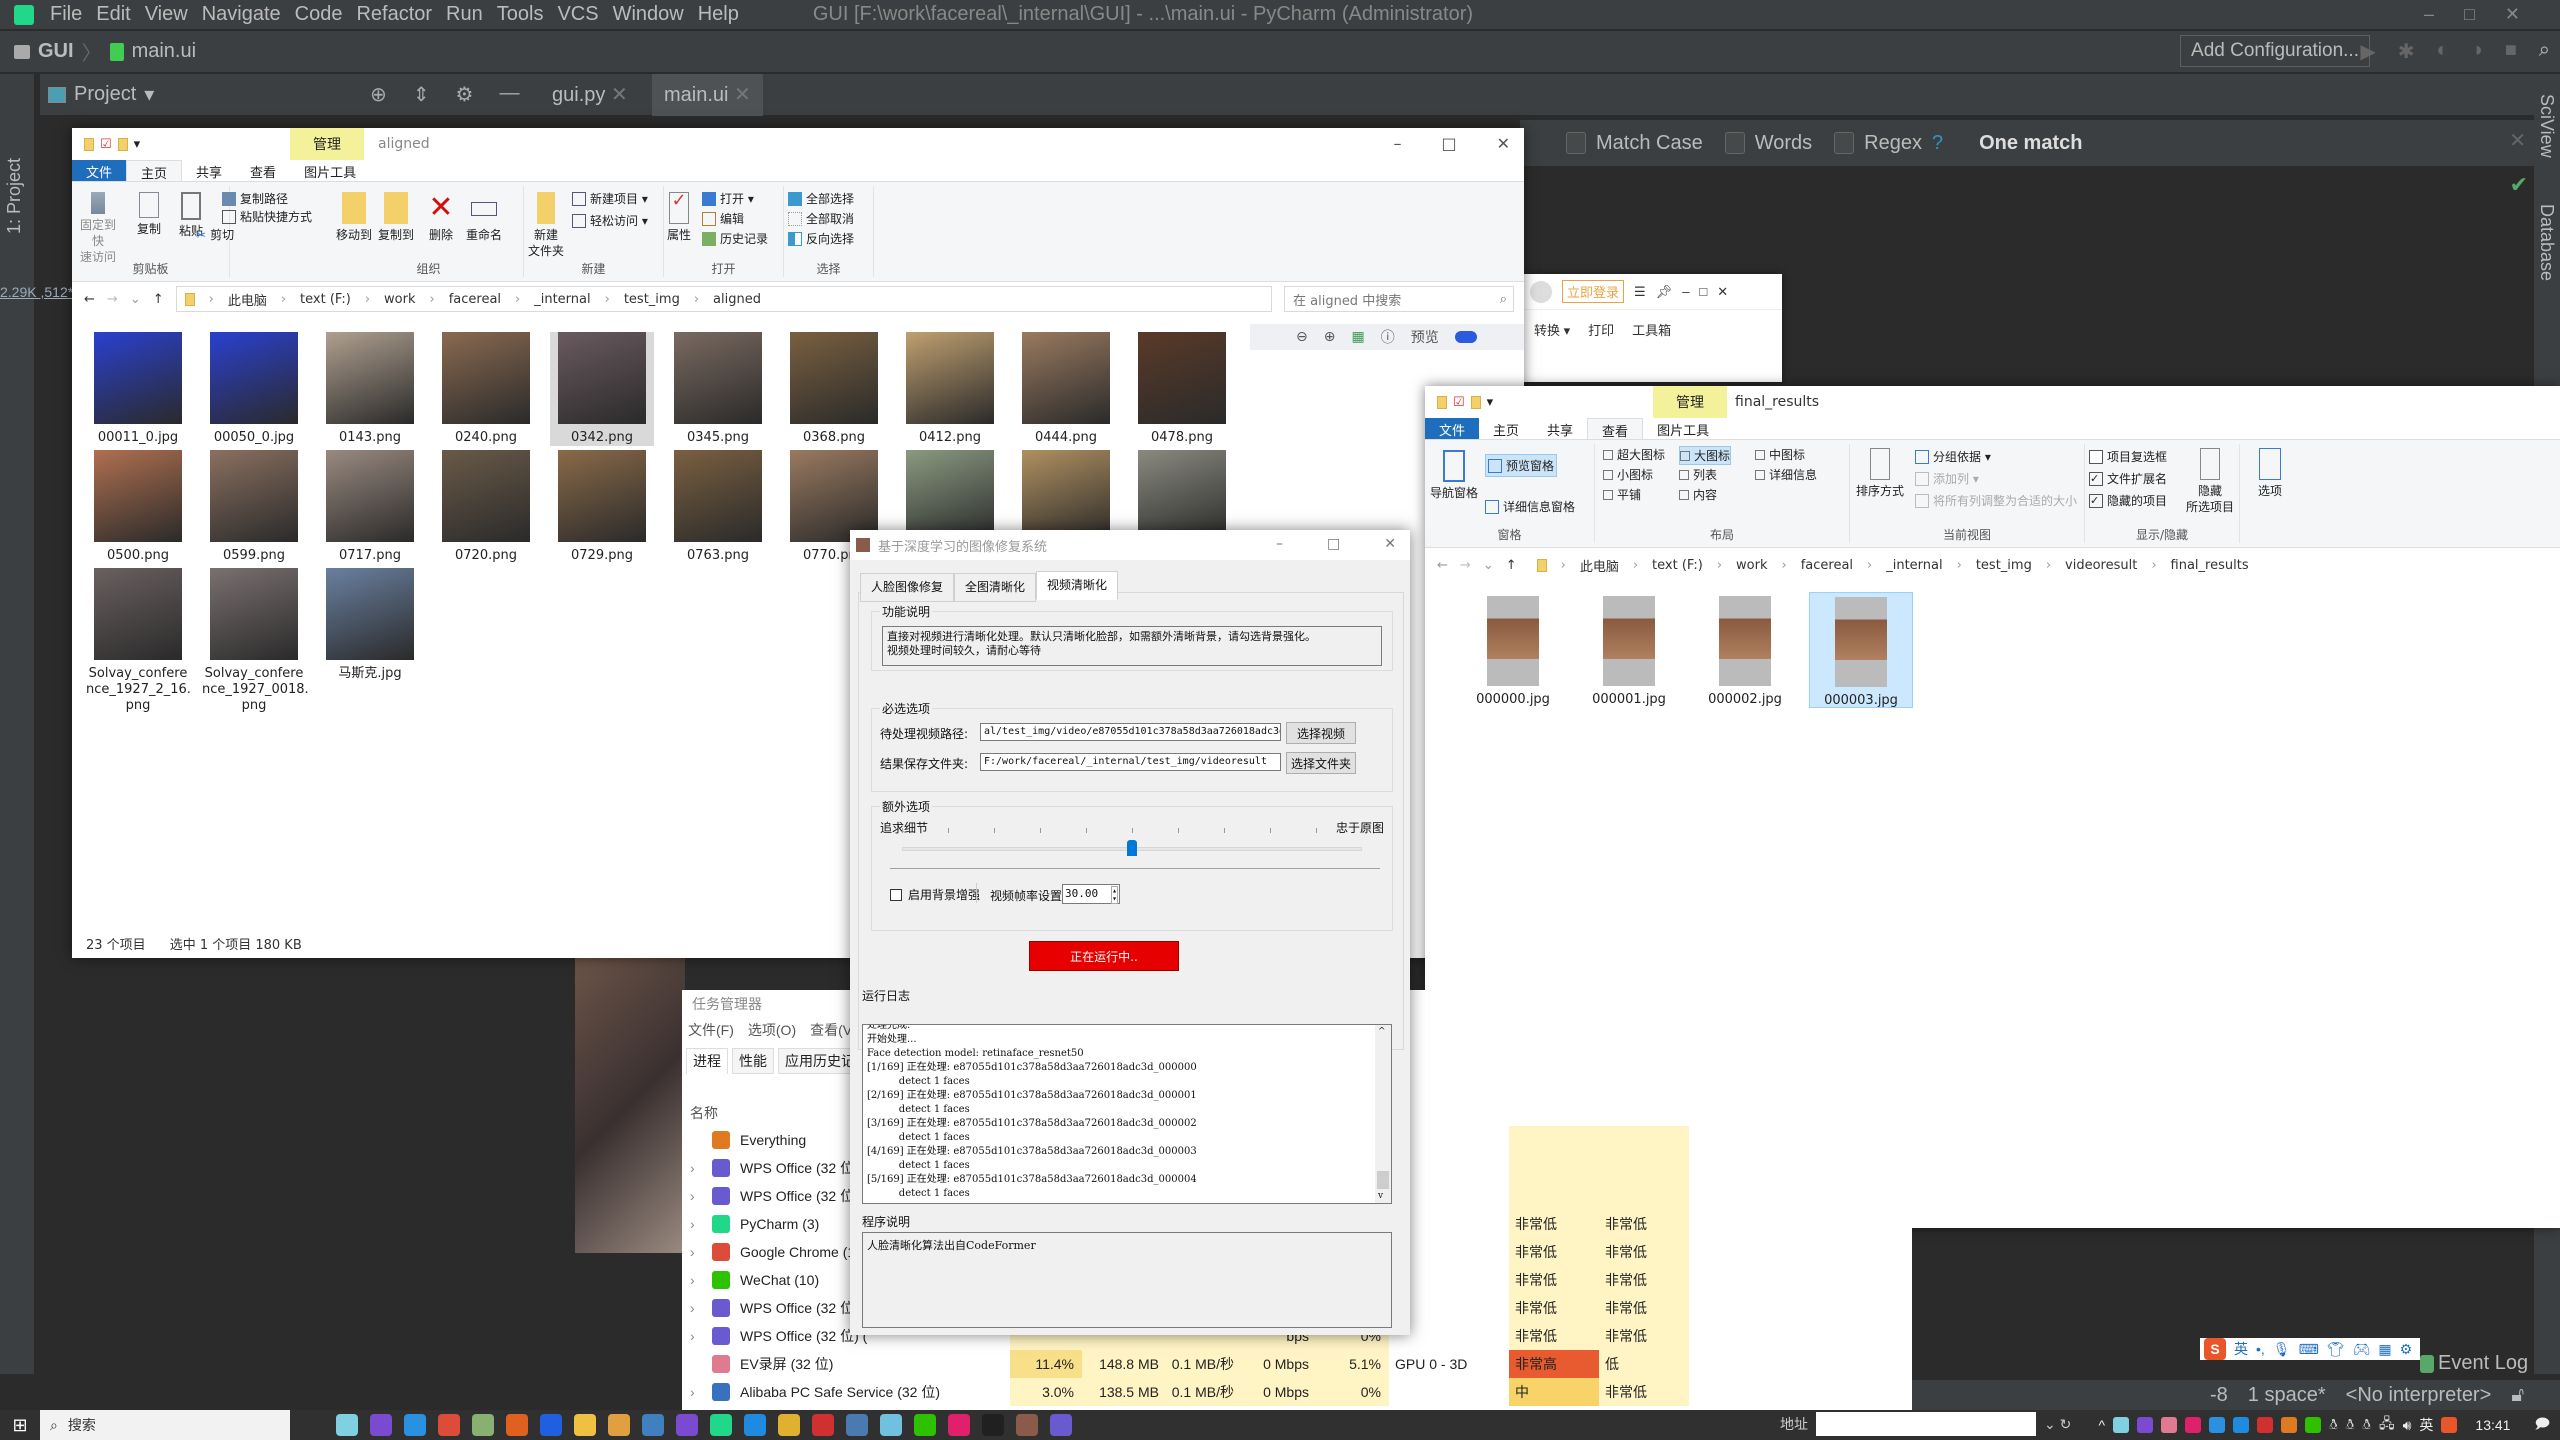 This screenshot has height=1440, width=2560. Describe the element at coordinates (137, 144) in the screenshot. I see `customize-icon: ▾` at that location.